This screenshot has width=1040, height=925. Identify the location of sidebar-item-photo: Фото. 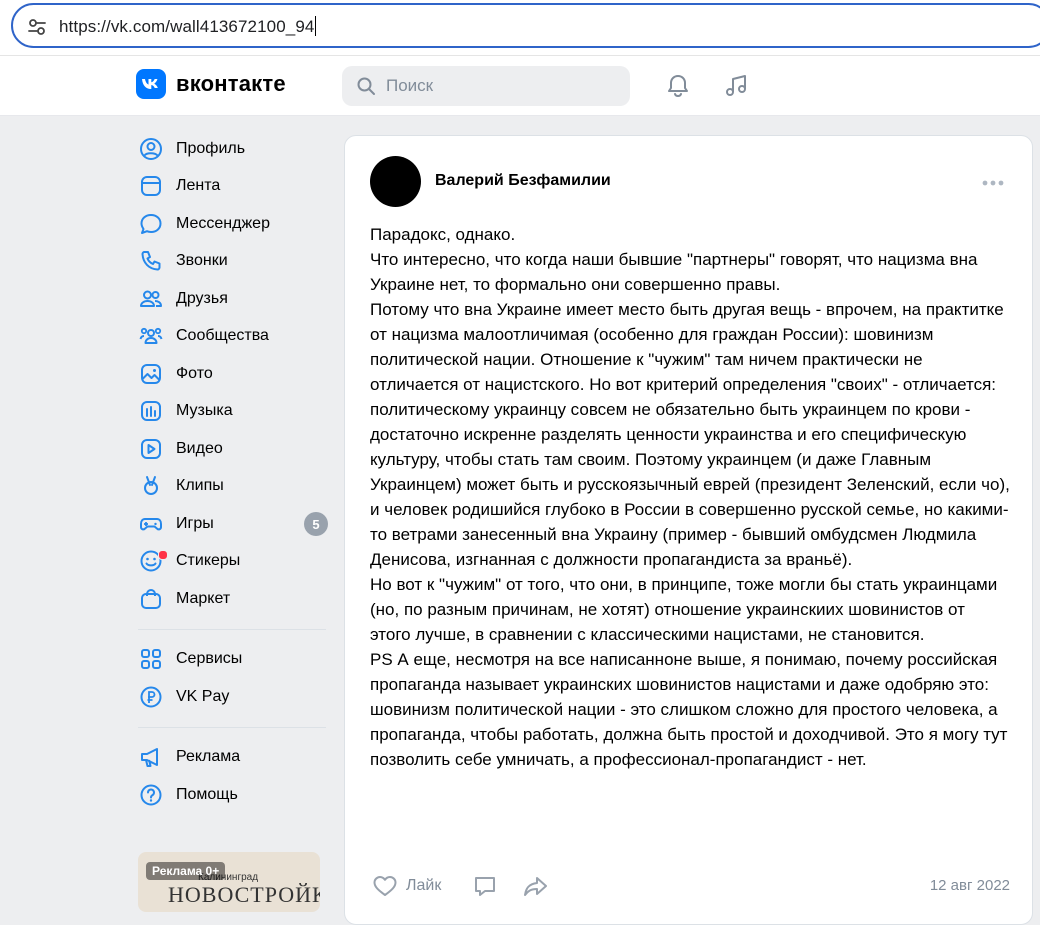
(234, 374).